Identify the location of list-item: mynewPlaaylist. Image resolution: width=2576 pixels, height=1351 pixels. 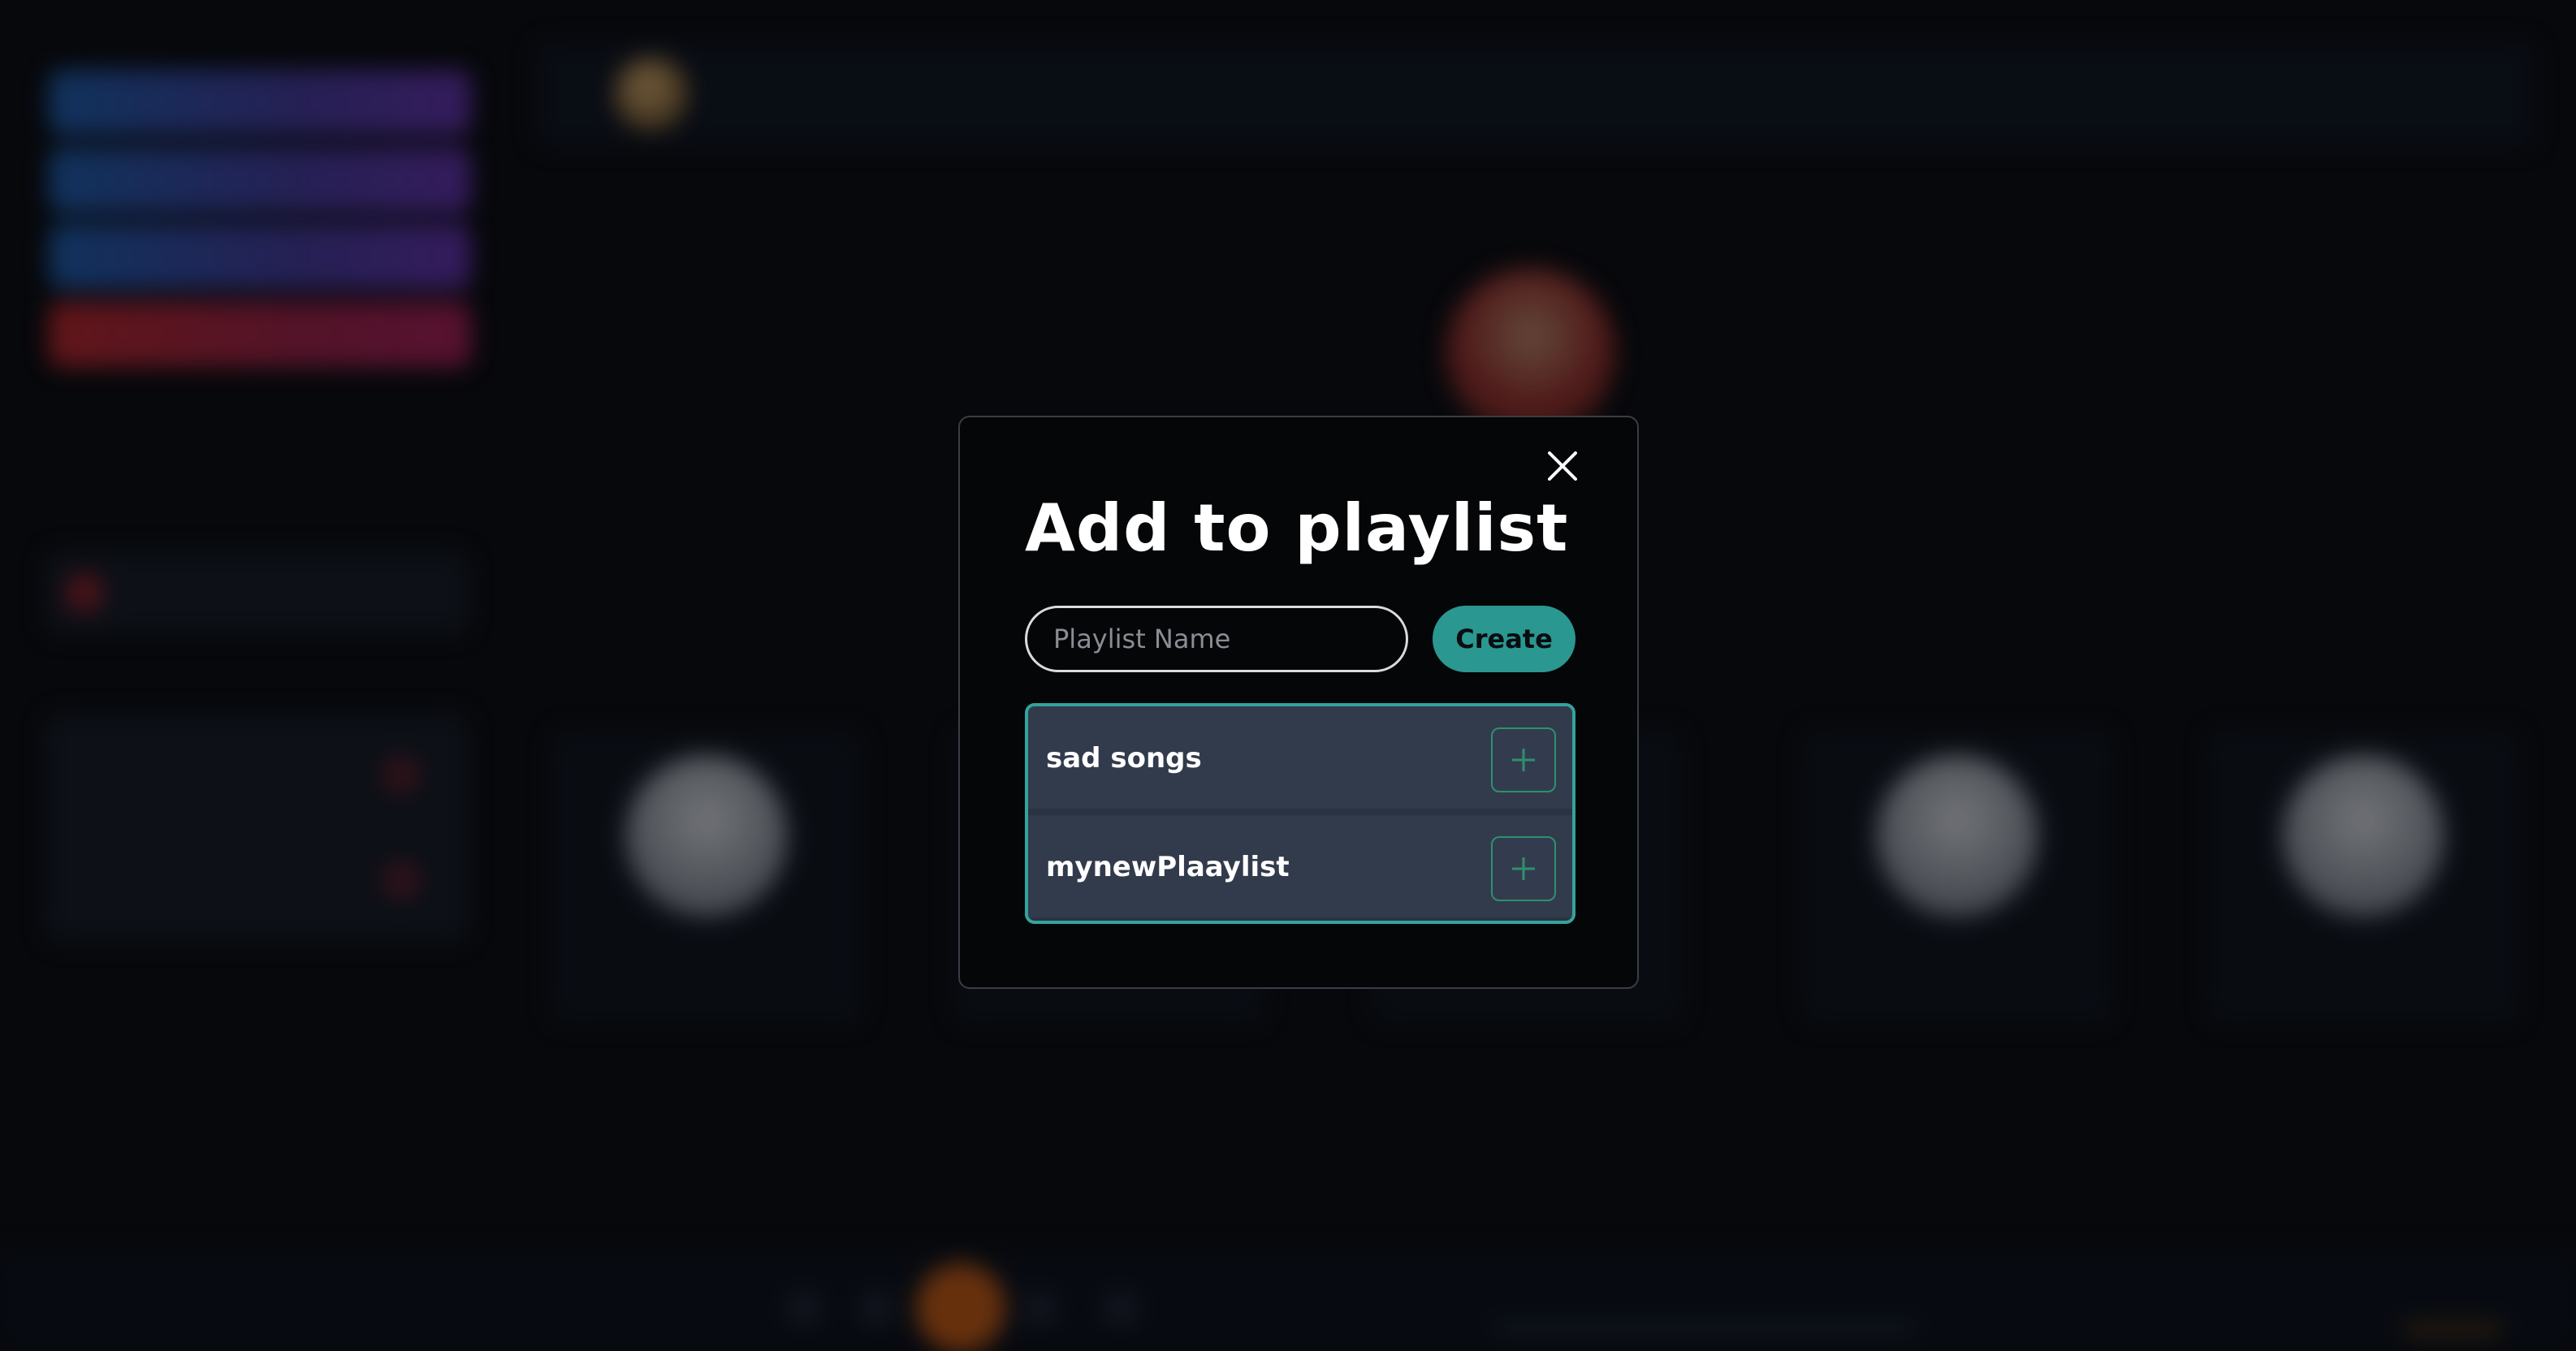
(1300, 866).